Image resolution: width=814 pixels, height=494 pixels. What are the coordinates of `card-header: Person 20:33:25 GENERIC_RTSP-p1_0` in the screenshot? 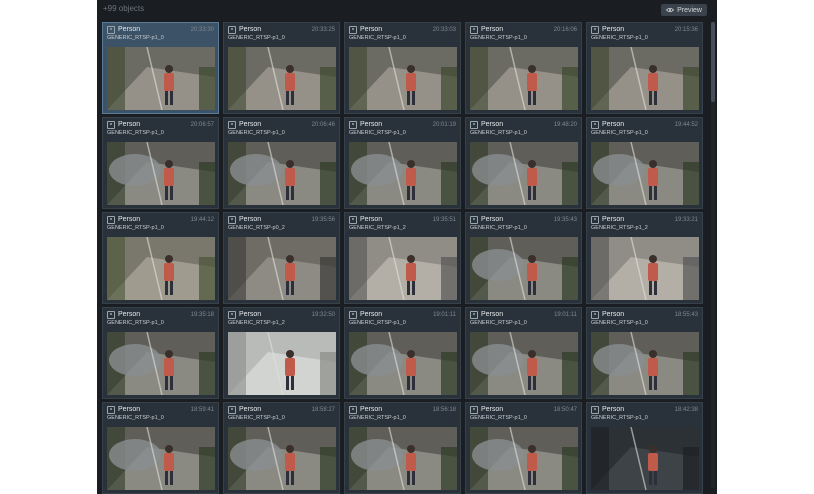 It's located at (281, 33).